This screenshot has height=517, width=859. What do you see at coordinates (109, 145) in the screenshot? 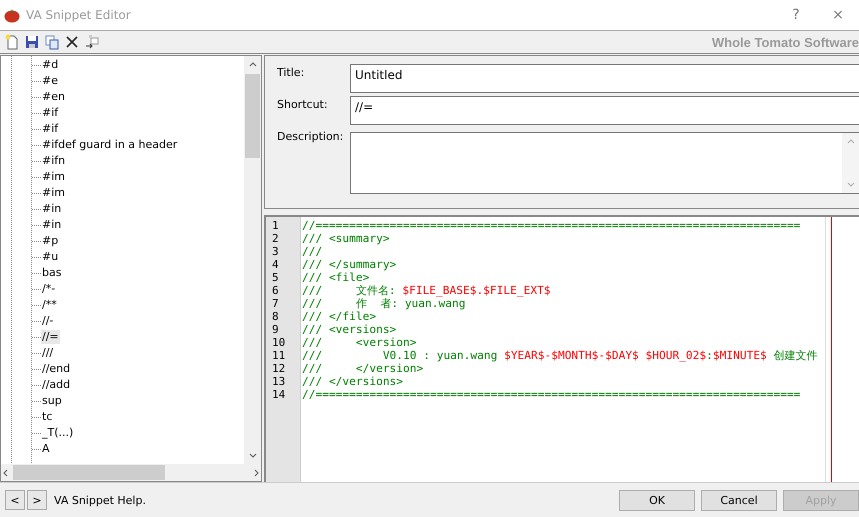
I see `tree-item: #ifdef guard in a header` at bounding box center [109, 145].